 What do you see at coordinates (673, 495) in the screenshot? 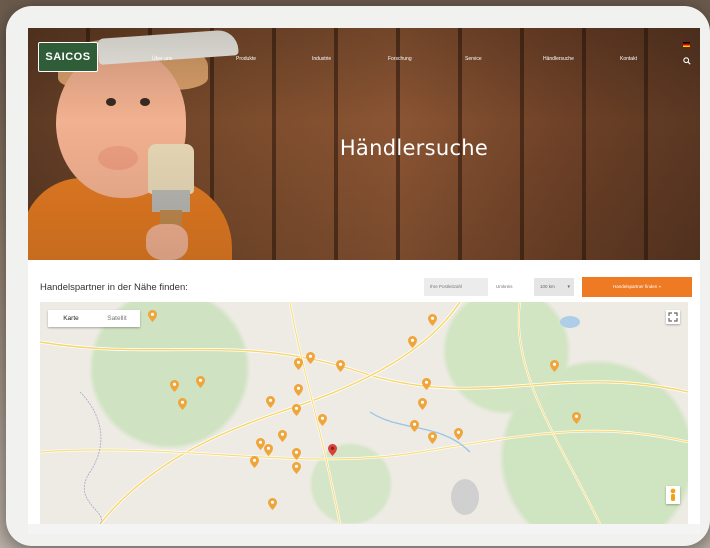
I see `street-view-pegman-icon` at bounding box center [673, 495].